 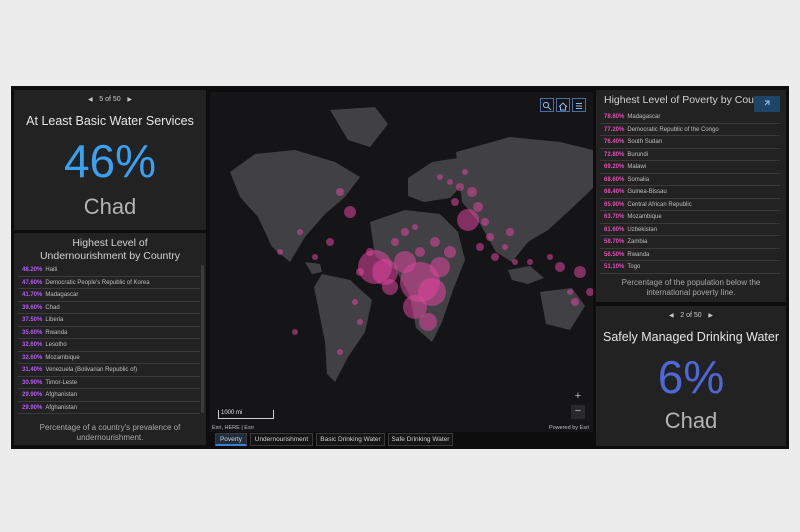 What do you see at coordinates (109, 320) in the screenshot?
I see `list-item: 37.50% Liberia` at bounding box center [109, 320].